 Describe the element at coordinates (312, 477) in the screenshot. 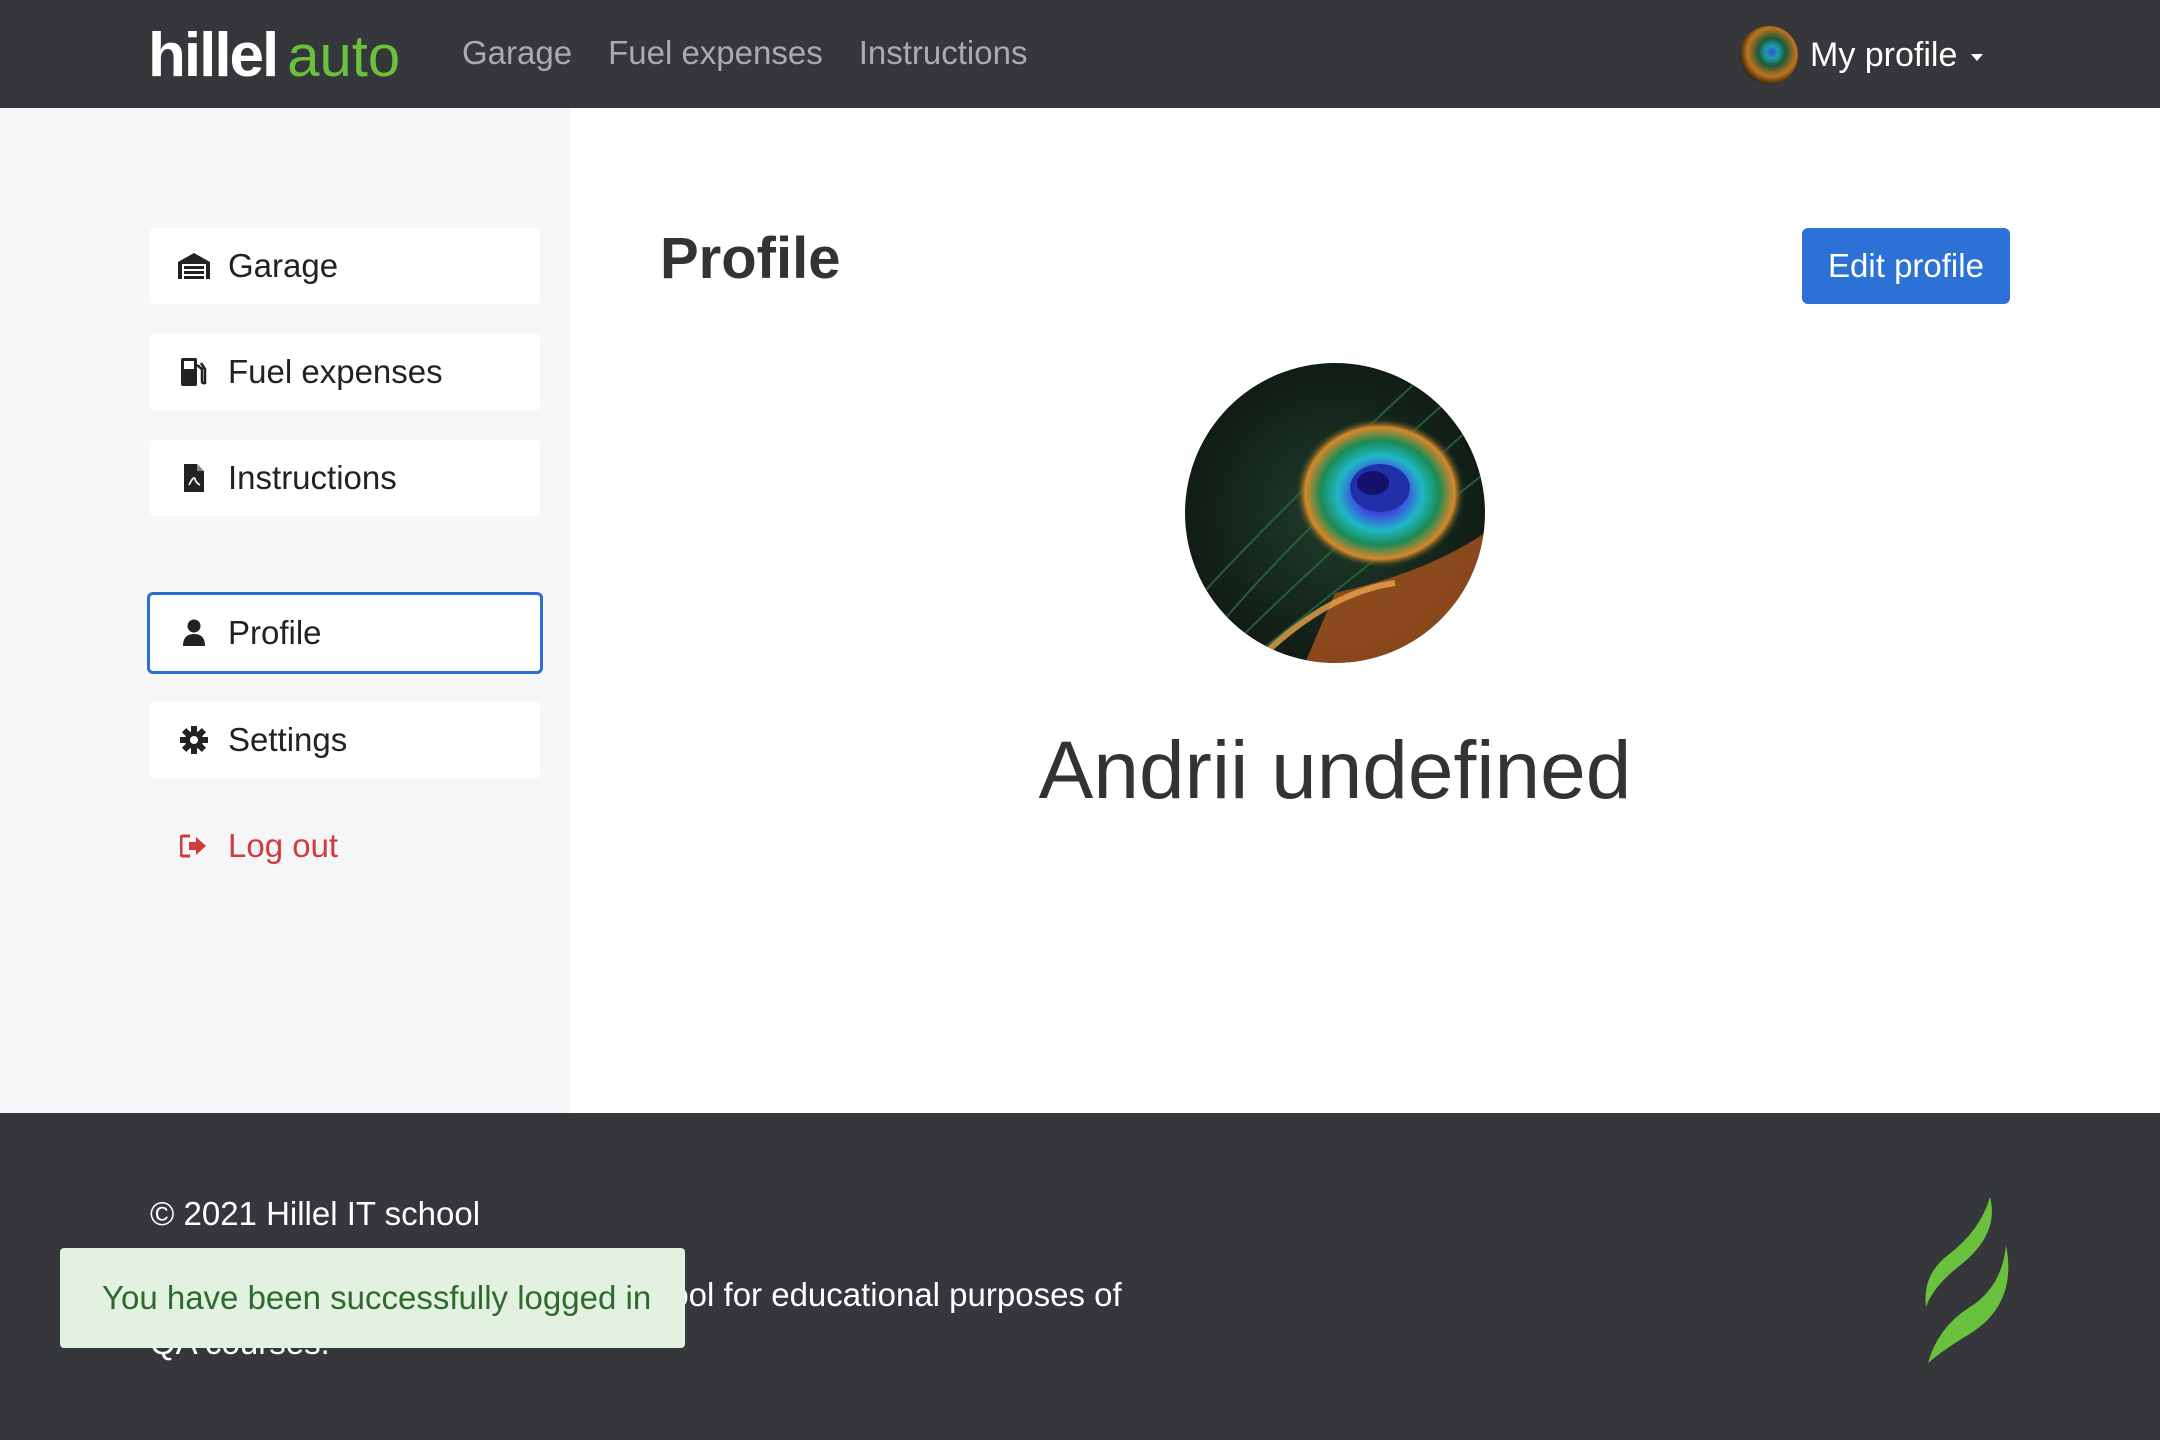

I see `sidebar-item-label: Instructions` at that location.